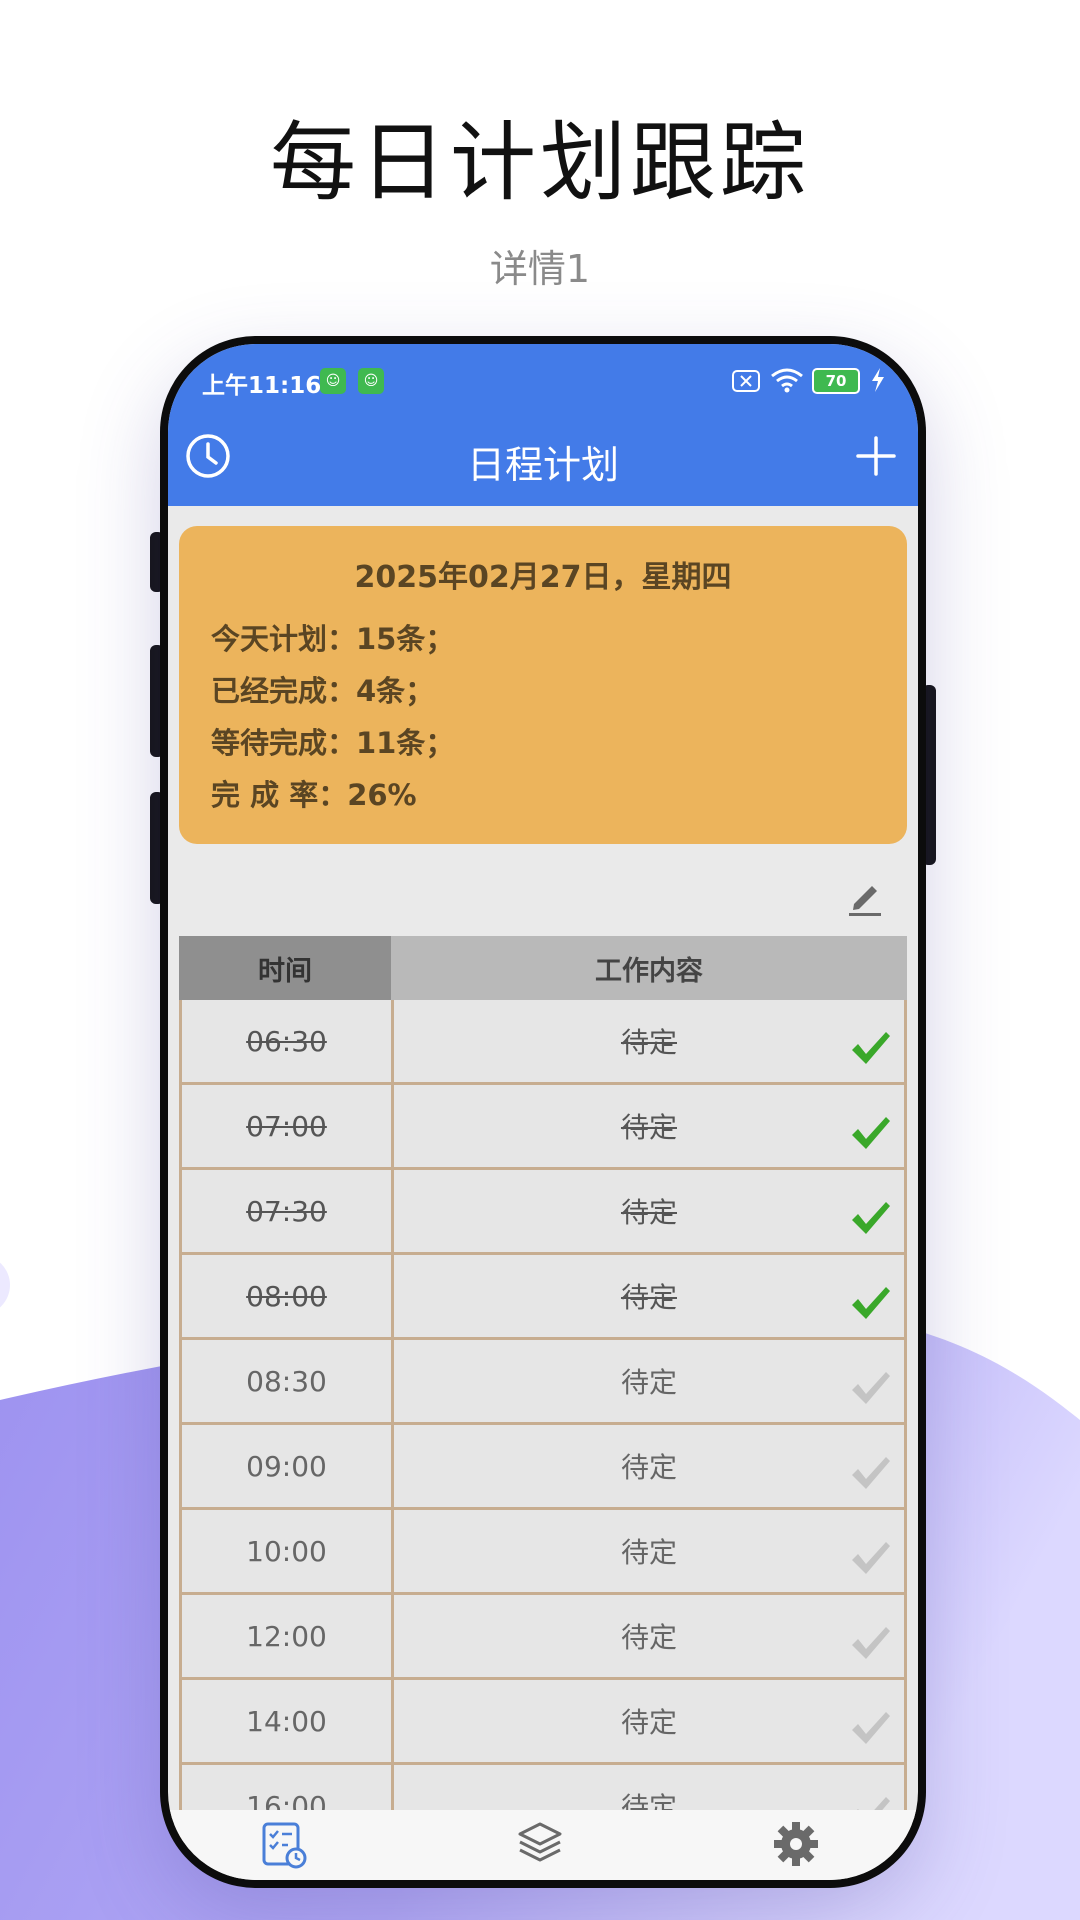 Image resolution: width=1080 pixels, height=1920 pixels. I want to click on layers-icon, so click(540, 1846).